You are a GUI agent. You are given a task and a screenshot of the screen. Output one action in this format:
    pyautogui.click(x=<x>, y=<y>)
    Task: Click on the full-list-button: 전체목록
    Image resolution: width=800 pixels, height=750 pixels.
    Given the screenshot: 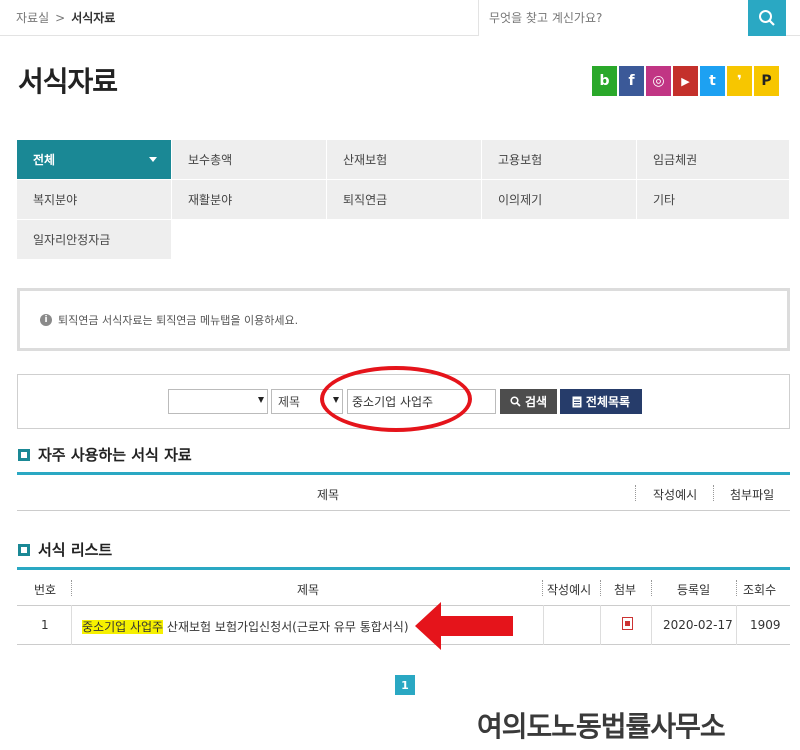 What is the action you would take?
    pyautogui.click(x=601, y=401)
    